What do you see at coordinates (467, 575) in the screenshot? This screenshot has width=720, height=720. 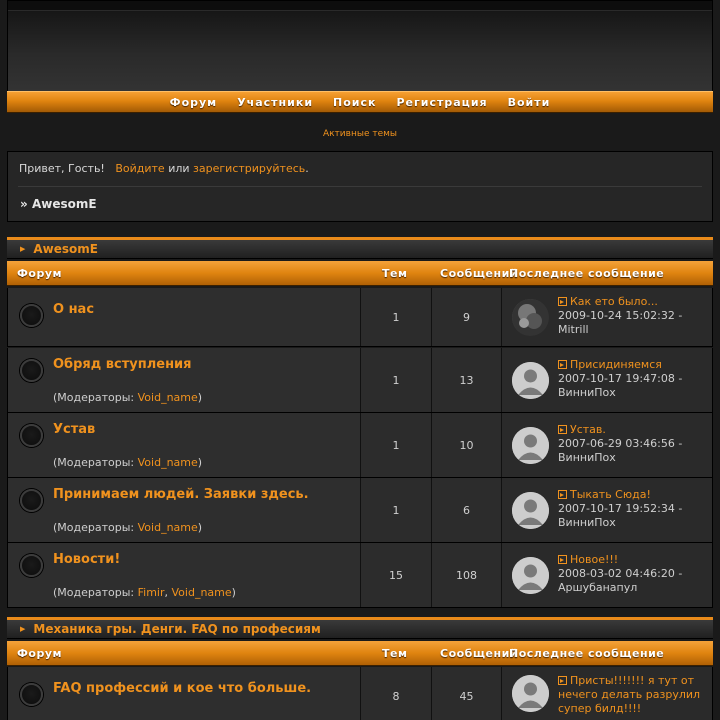 I see `posts-count: 108` at bounding box center [467, 575].